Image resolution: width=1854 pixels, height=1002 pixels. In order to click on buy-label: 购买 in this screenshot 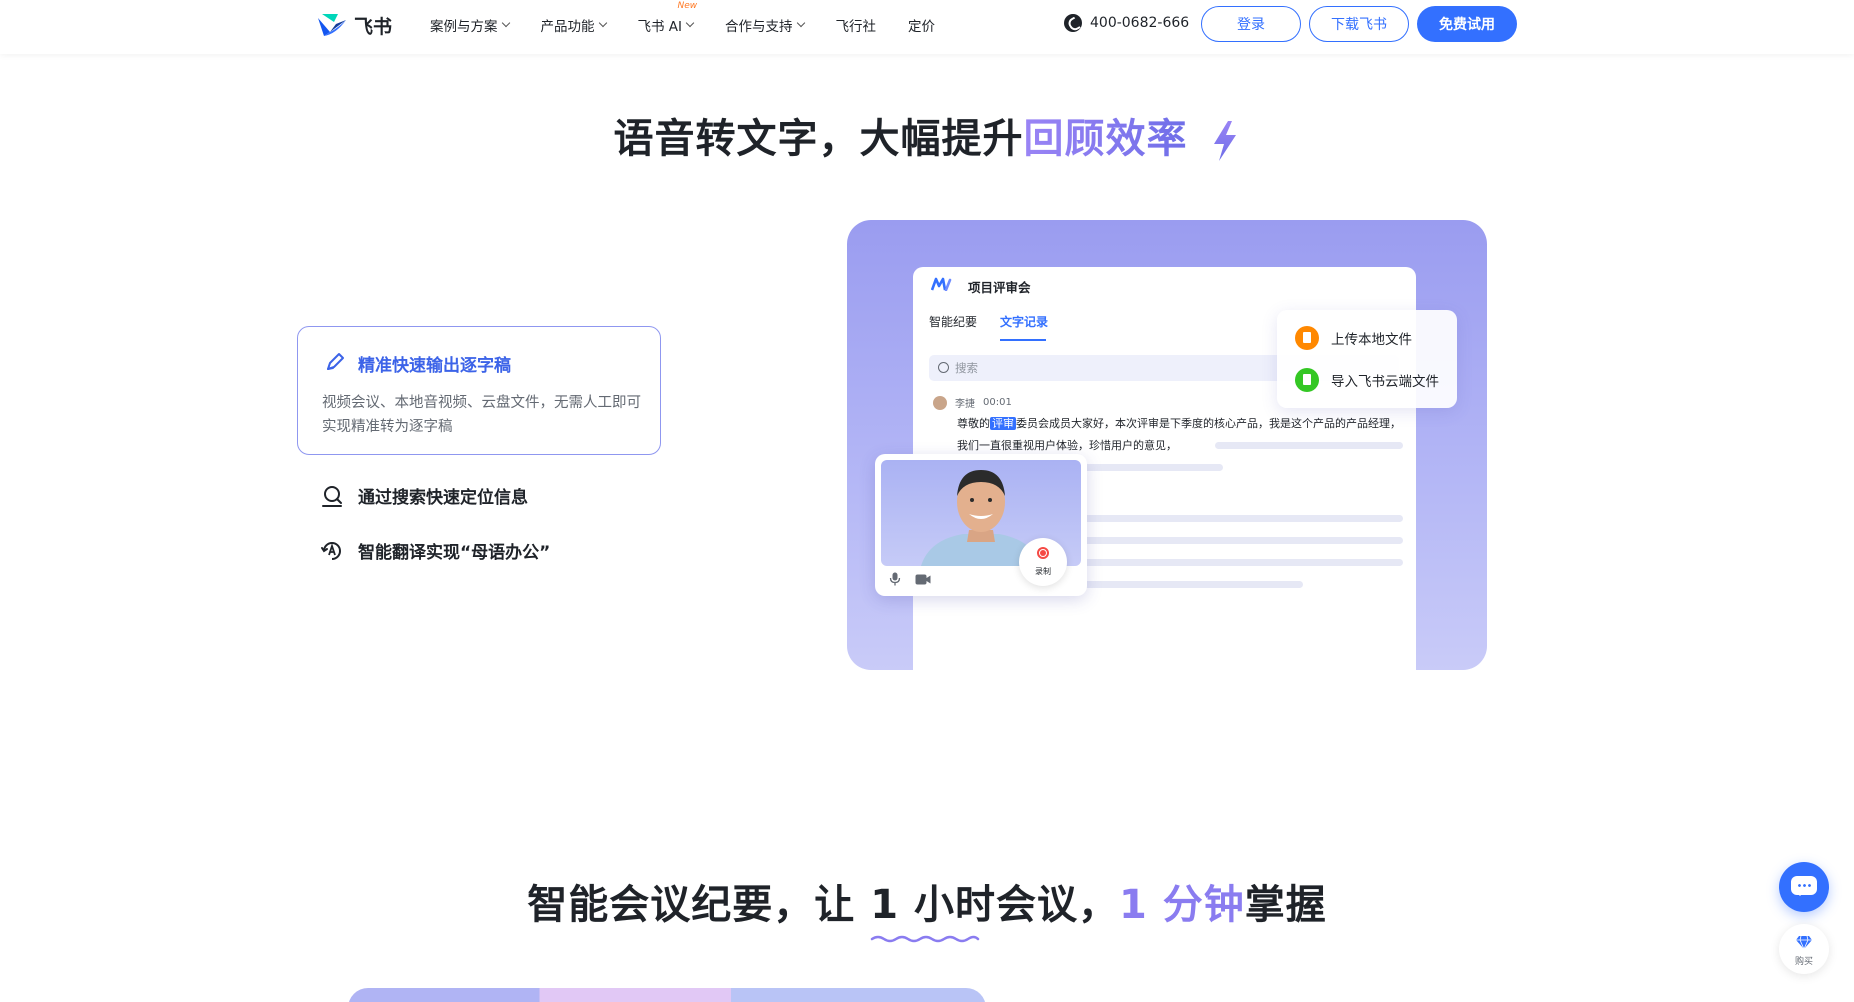, I will do `click(1803, 962)`.